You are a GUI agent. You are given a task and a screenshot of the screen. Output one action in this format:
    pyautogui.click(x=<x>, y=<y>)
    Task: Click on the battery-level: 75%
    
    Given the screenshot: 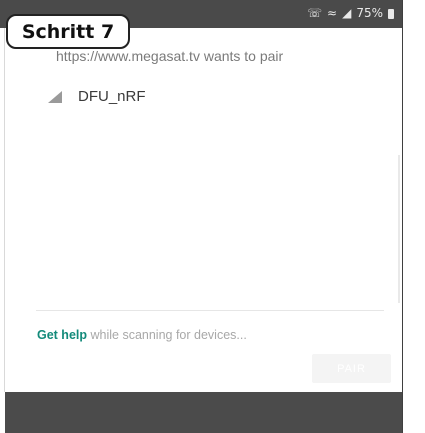 What is the action you would take?
    pyautogui.click(x=369, y=13)
    